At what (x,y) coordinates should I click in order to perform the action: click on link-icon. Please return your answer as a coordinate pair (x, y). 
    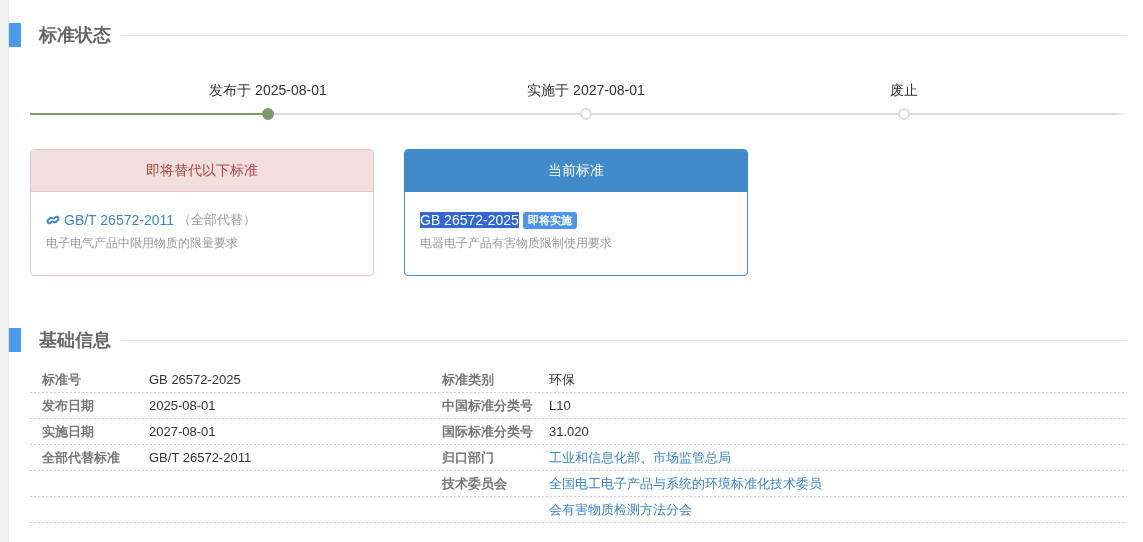
    Looking at the image, I should click on (53, 220).